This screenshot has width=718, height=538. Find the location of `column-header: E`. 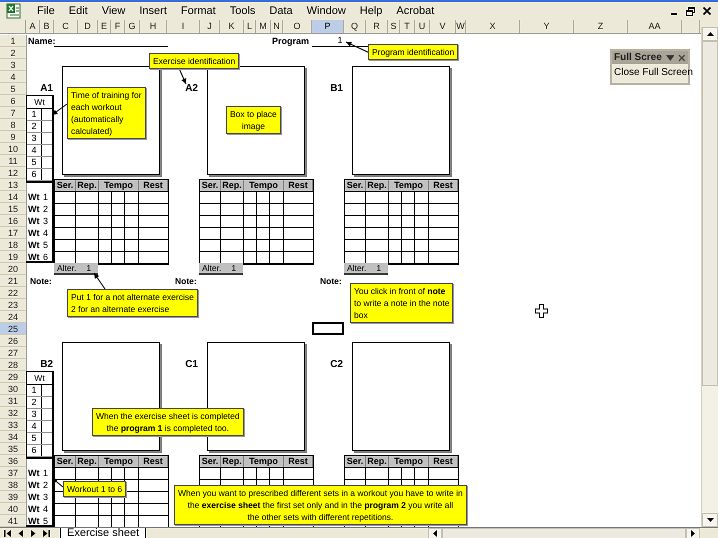

column-header: E is located at coordinates (104, 26).